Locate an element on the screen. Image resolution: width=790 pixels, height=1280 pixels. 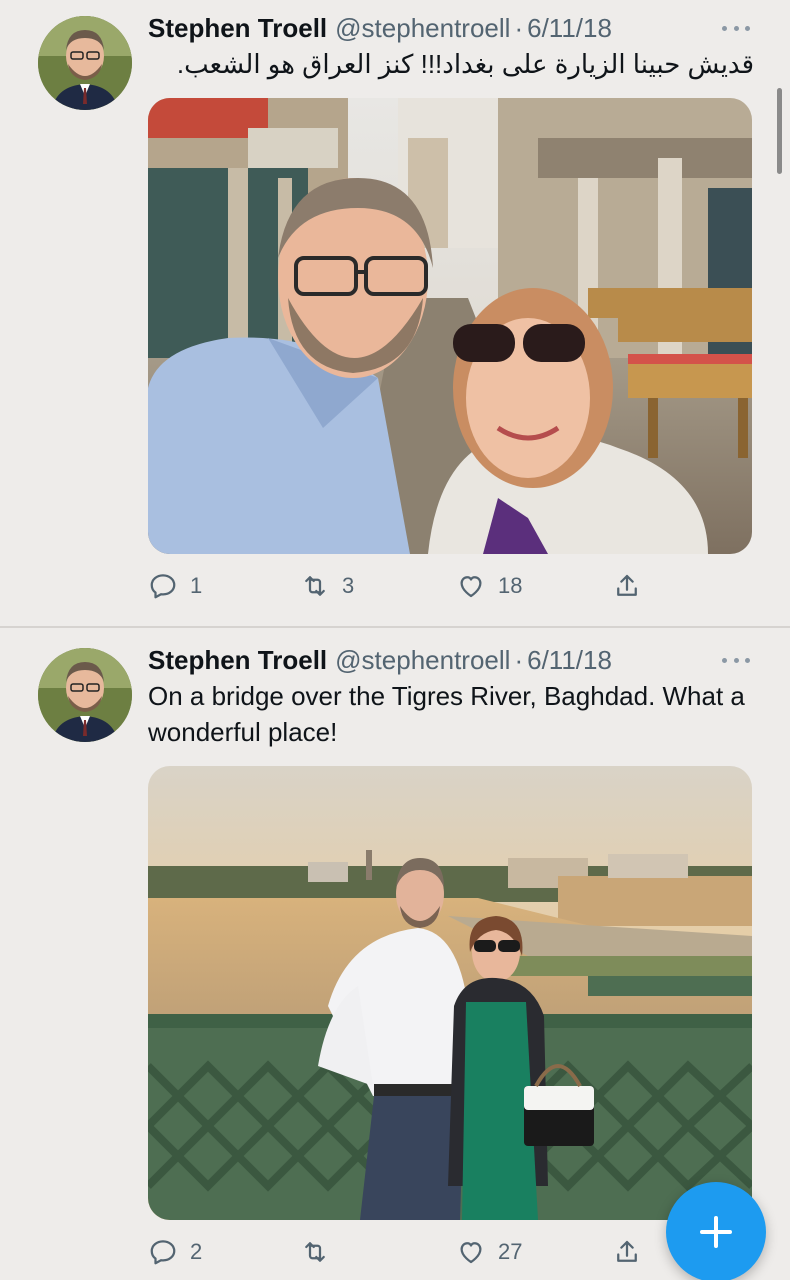
retweet-count: 3 is located at coordinates (348, 585).